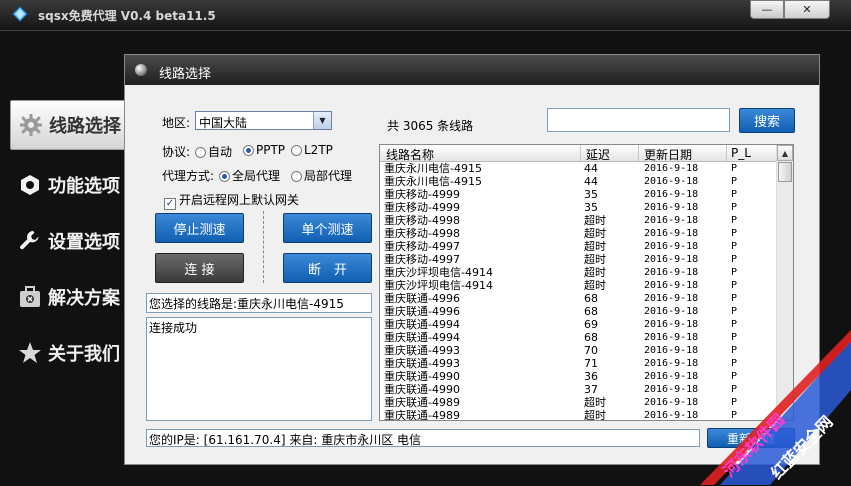 The width and height of the screenshot is (851, 486). What do you see at coordinates (741, 153) in the screenshot?
I see `column-header-pl: P_L` at bounding box center [741, 153].